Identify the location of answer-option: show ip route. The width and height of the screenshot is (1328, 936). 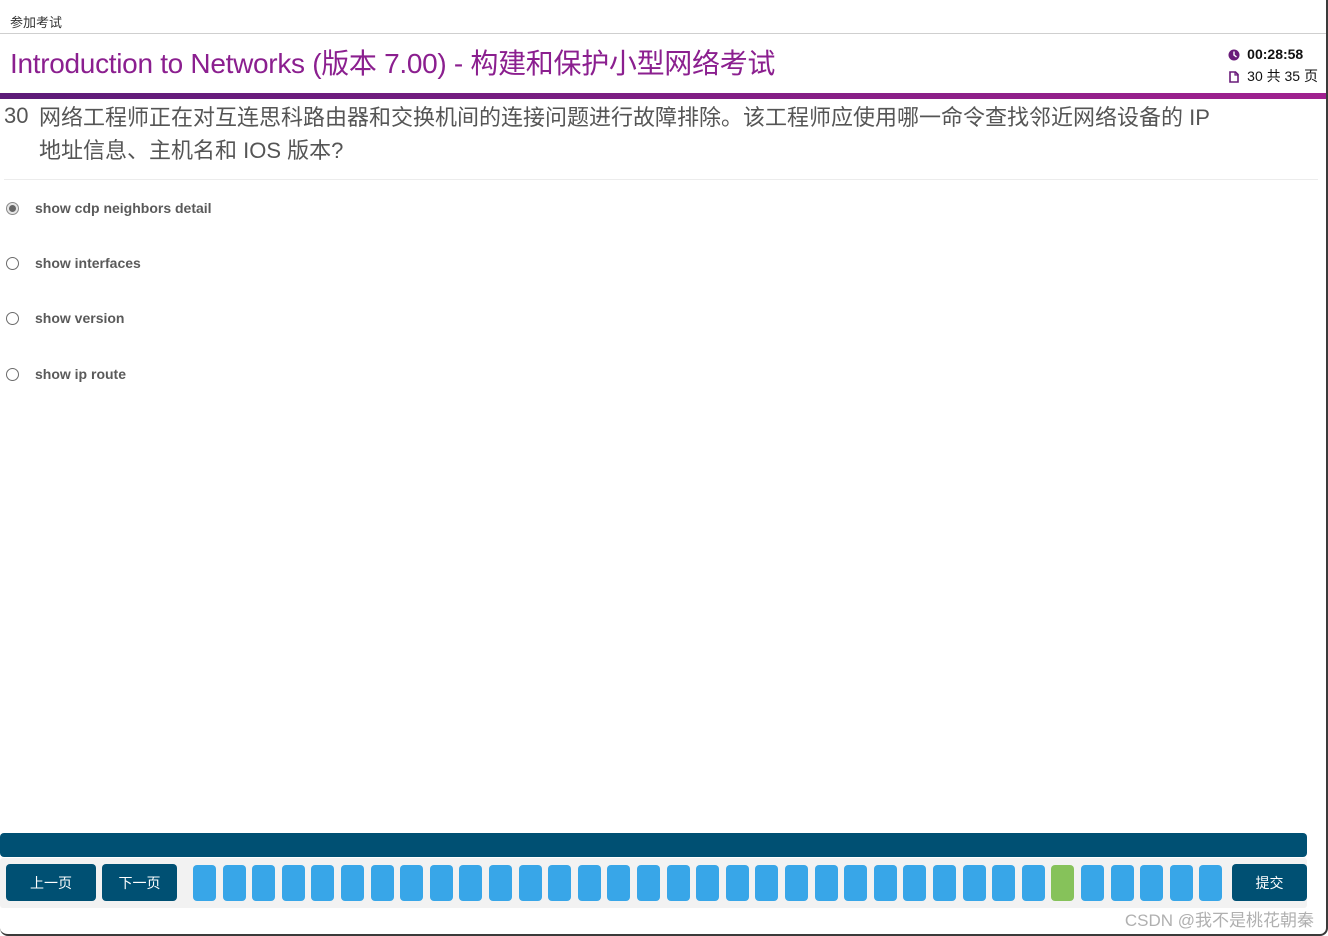
(200, 374).